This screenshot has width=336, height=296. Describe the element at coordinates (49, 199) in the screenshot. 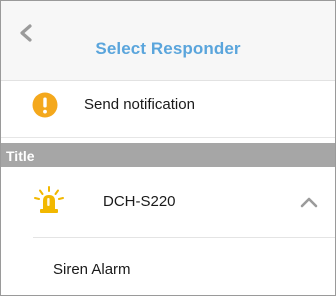

I see `siren-icon` at that location.